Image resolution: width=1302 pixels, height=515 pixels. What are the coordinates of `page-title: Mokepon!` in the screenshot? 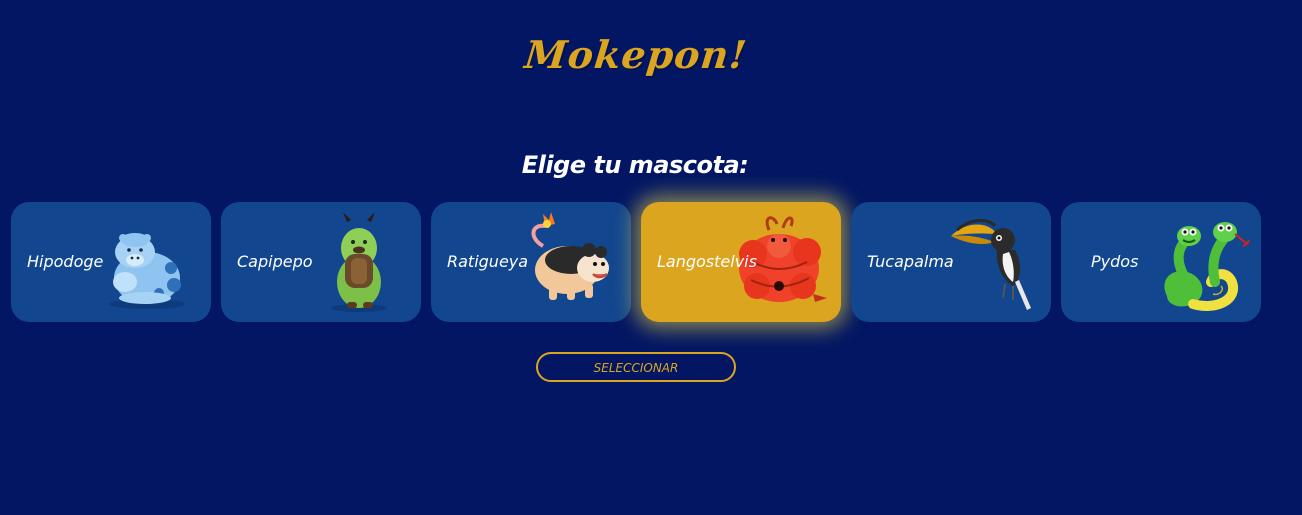 It's located at (636, 54).